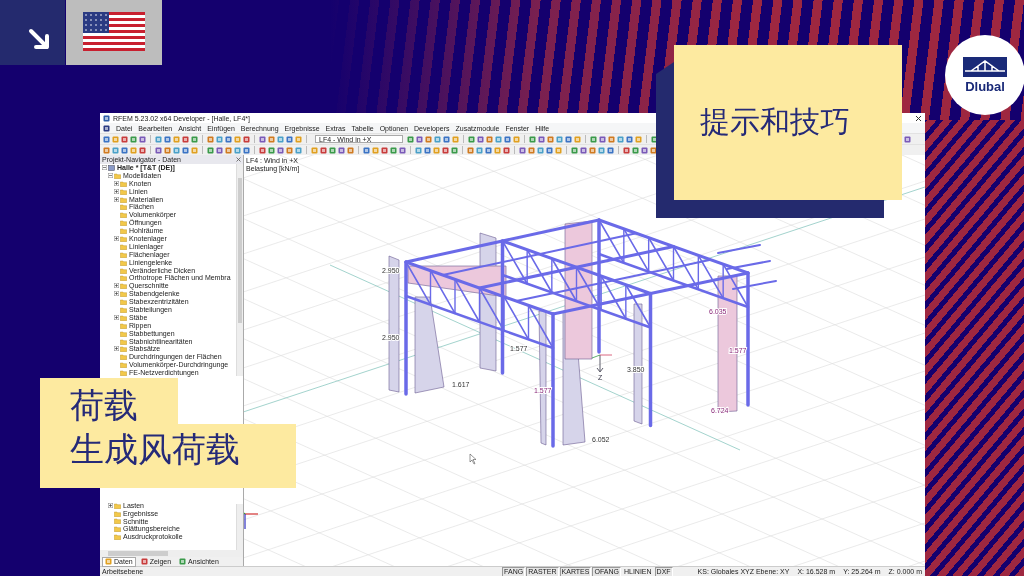 This screenshot has height=576, width=1024. What do you see at coordinates (239, 527) in the screenshot?
I see `scrollbar-track` at bounding box center [239, 527].